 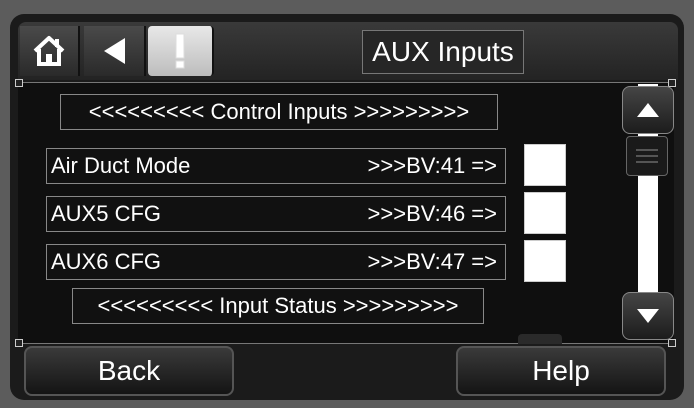 I want to click on row-label: Air Duct Mode, so click(x=121, y=165).